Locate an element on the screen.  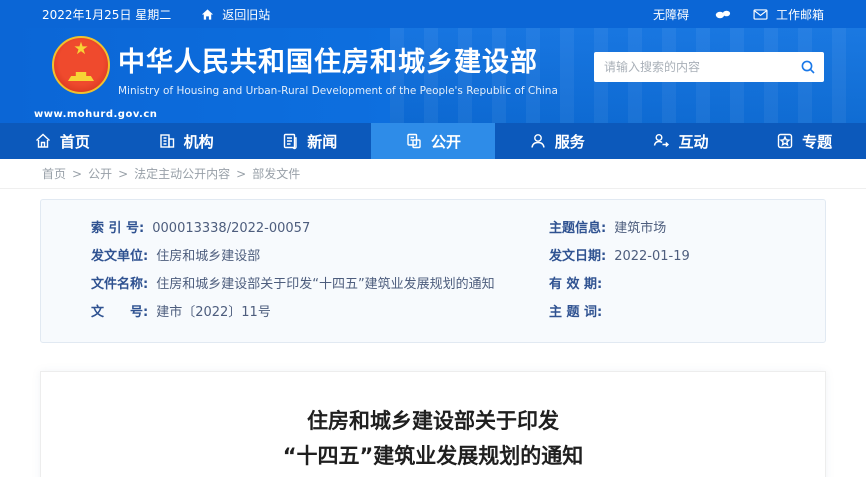
info-row-issuing-unit: 发文单位: 住房和城乡建设部 is located at coordinates (176, 256).